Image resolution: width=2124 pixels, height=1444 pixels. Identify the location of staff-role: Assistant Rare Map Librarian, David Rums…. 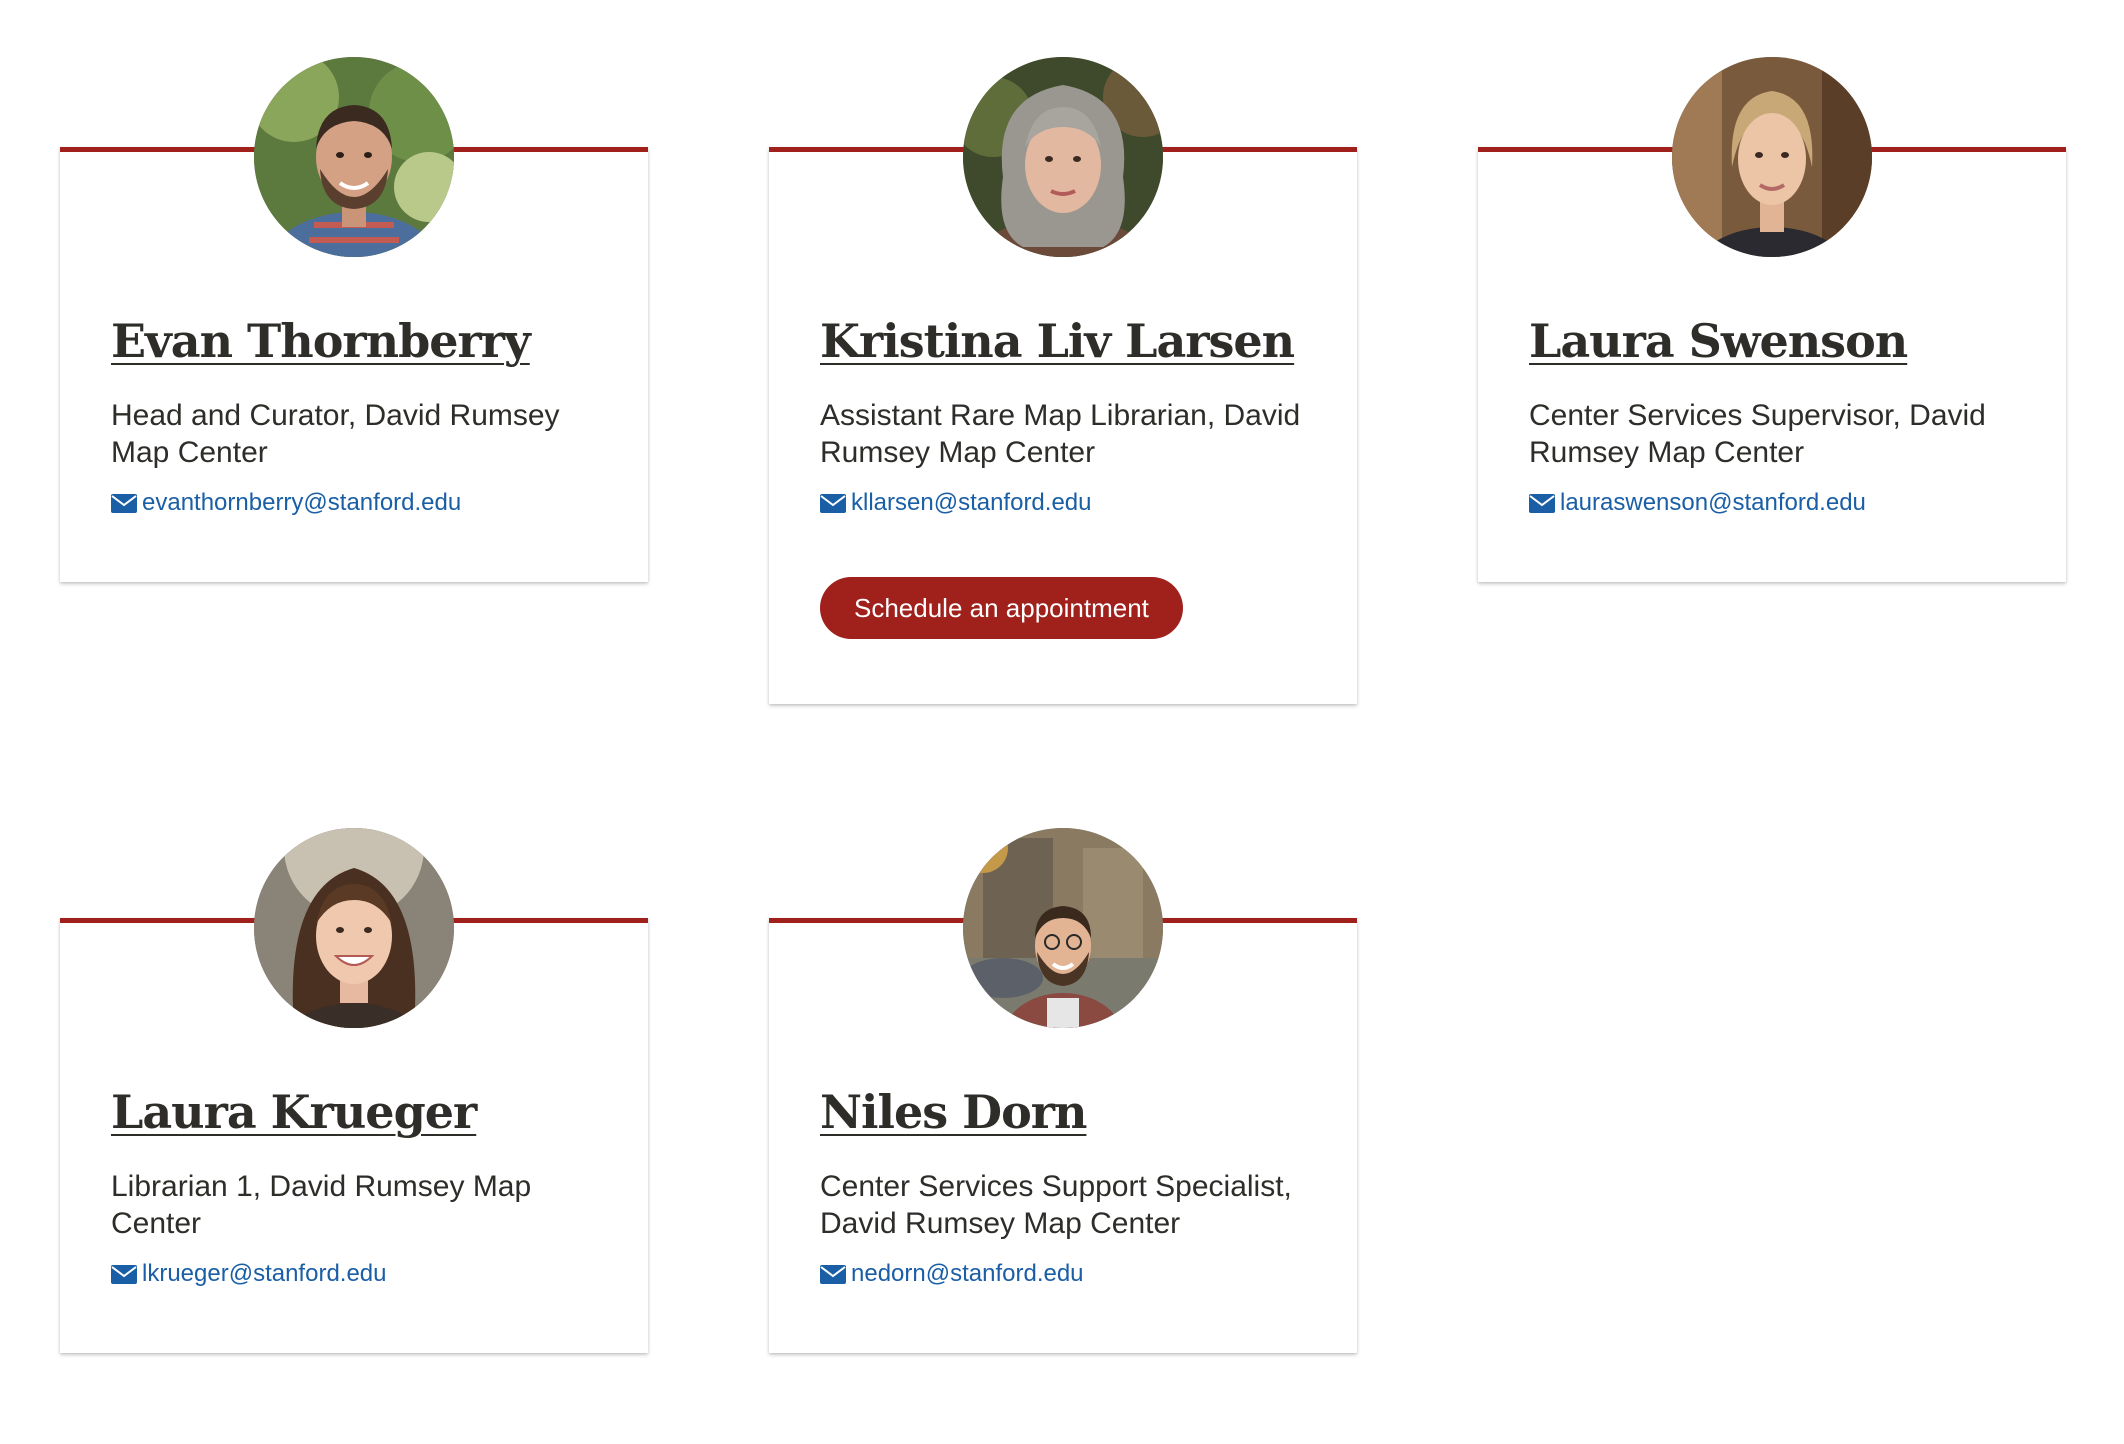
(1060, 434).